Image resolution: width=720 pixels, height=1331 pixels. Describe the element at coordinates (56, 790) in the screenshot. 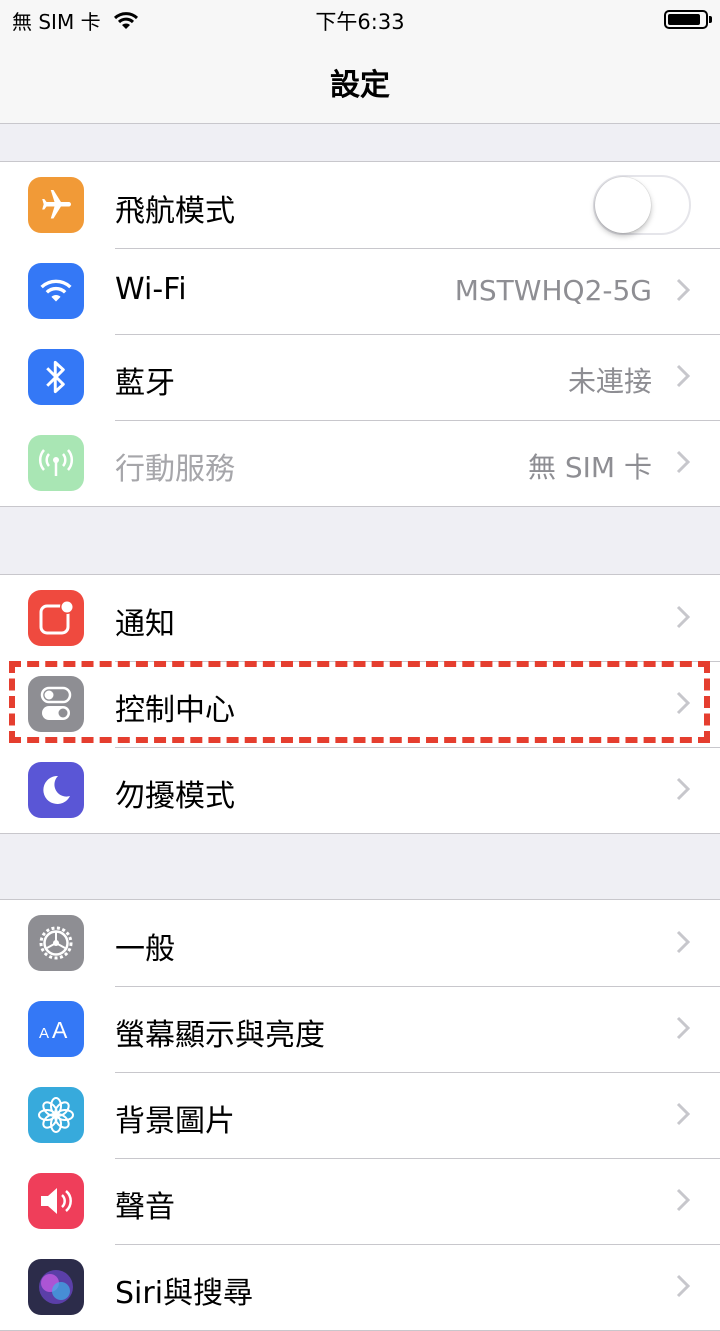

I see `moon-icon` at that location.